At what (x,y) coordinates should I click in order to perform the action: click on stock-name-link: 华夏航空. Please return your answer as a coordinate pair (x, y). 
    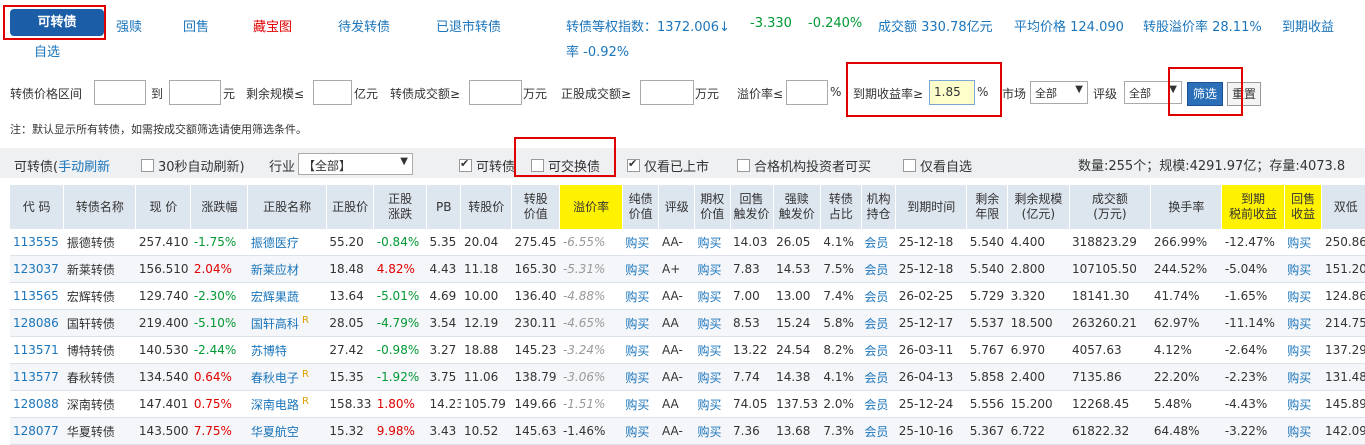
    Looking at the image, I should click on (287, 431).